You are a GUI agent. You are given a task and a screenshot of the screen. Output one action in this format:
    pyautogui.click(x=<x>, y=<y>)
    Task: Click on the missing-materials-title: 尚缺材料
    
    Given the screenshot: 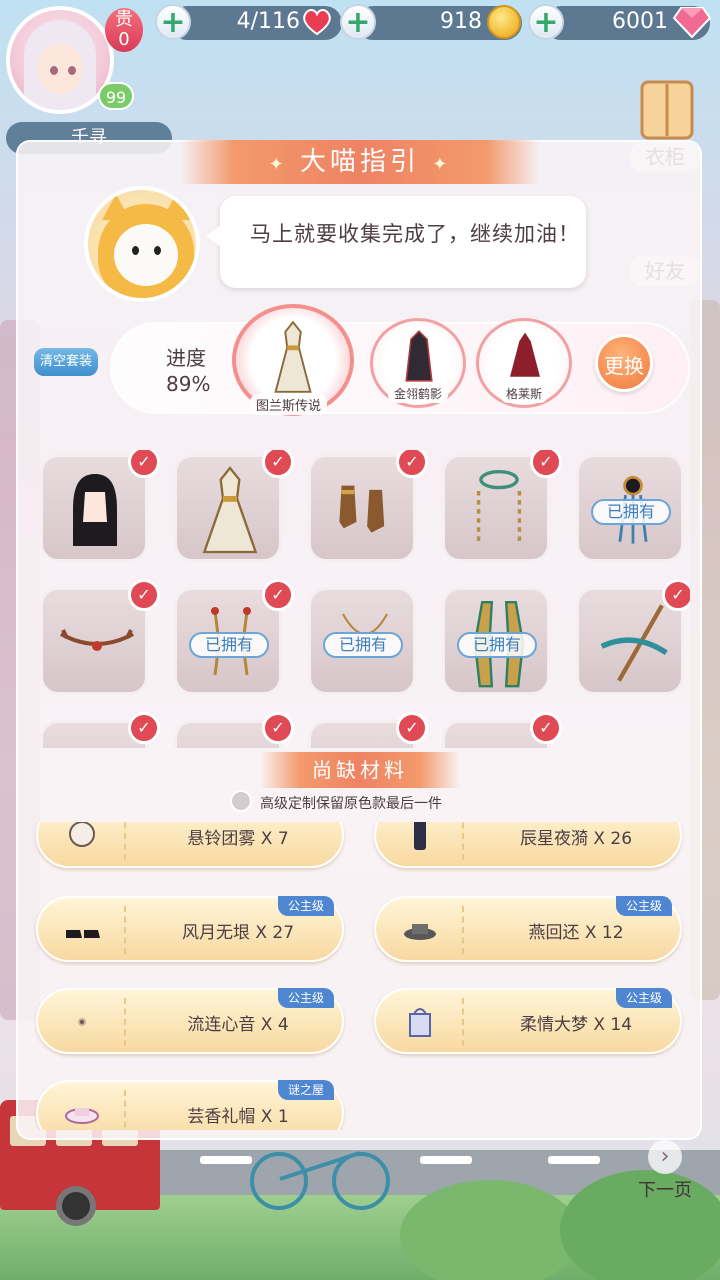 What is the action you would take?
    pyautogui.click(x=360, y=770)
    